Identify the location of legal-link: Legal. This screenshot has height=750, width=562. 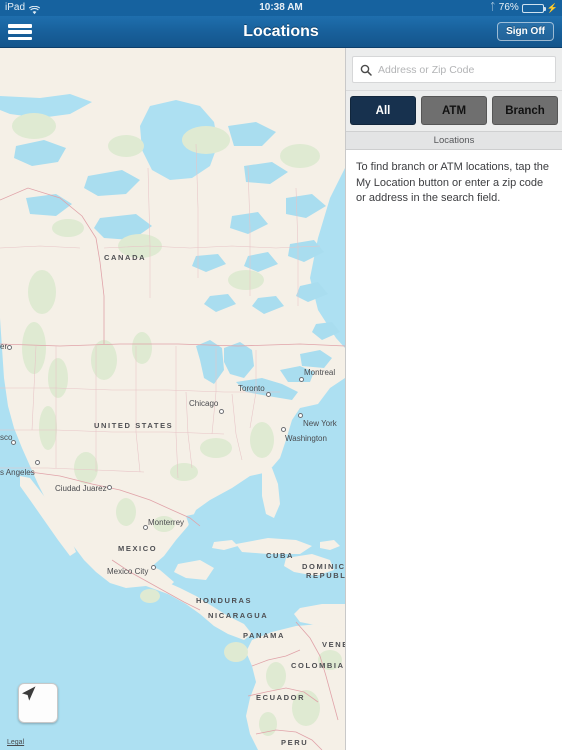
(15, 742).